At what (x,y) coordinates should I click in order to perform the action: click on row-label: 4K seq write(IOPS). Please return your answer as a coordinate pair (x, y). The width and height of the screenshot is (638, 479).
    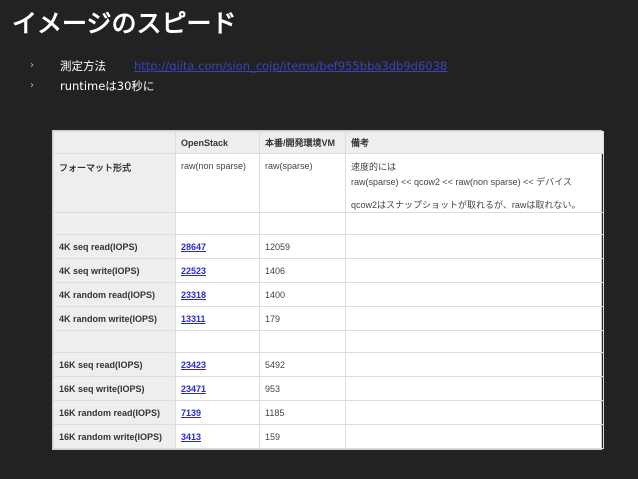
    Looking at the image, I should click on (114, 270).